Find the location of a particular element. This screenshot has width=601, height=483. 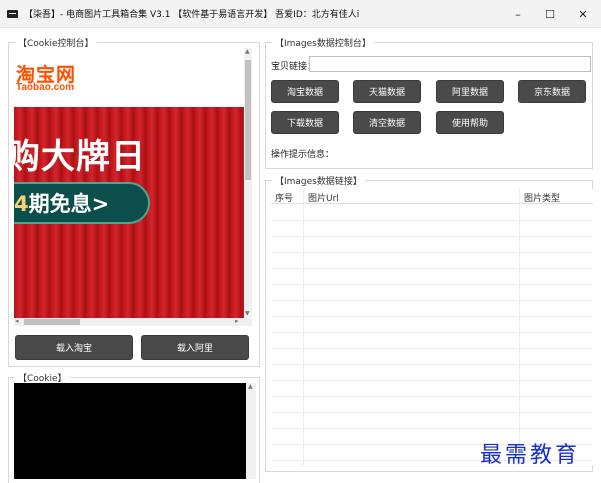

column-header-type: 图片类型 is located at coordinates (542, 197).